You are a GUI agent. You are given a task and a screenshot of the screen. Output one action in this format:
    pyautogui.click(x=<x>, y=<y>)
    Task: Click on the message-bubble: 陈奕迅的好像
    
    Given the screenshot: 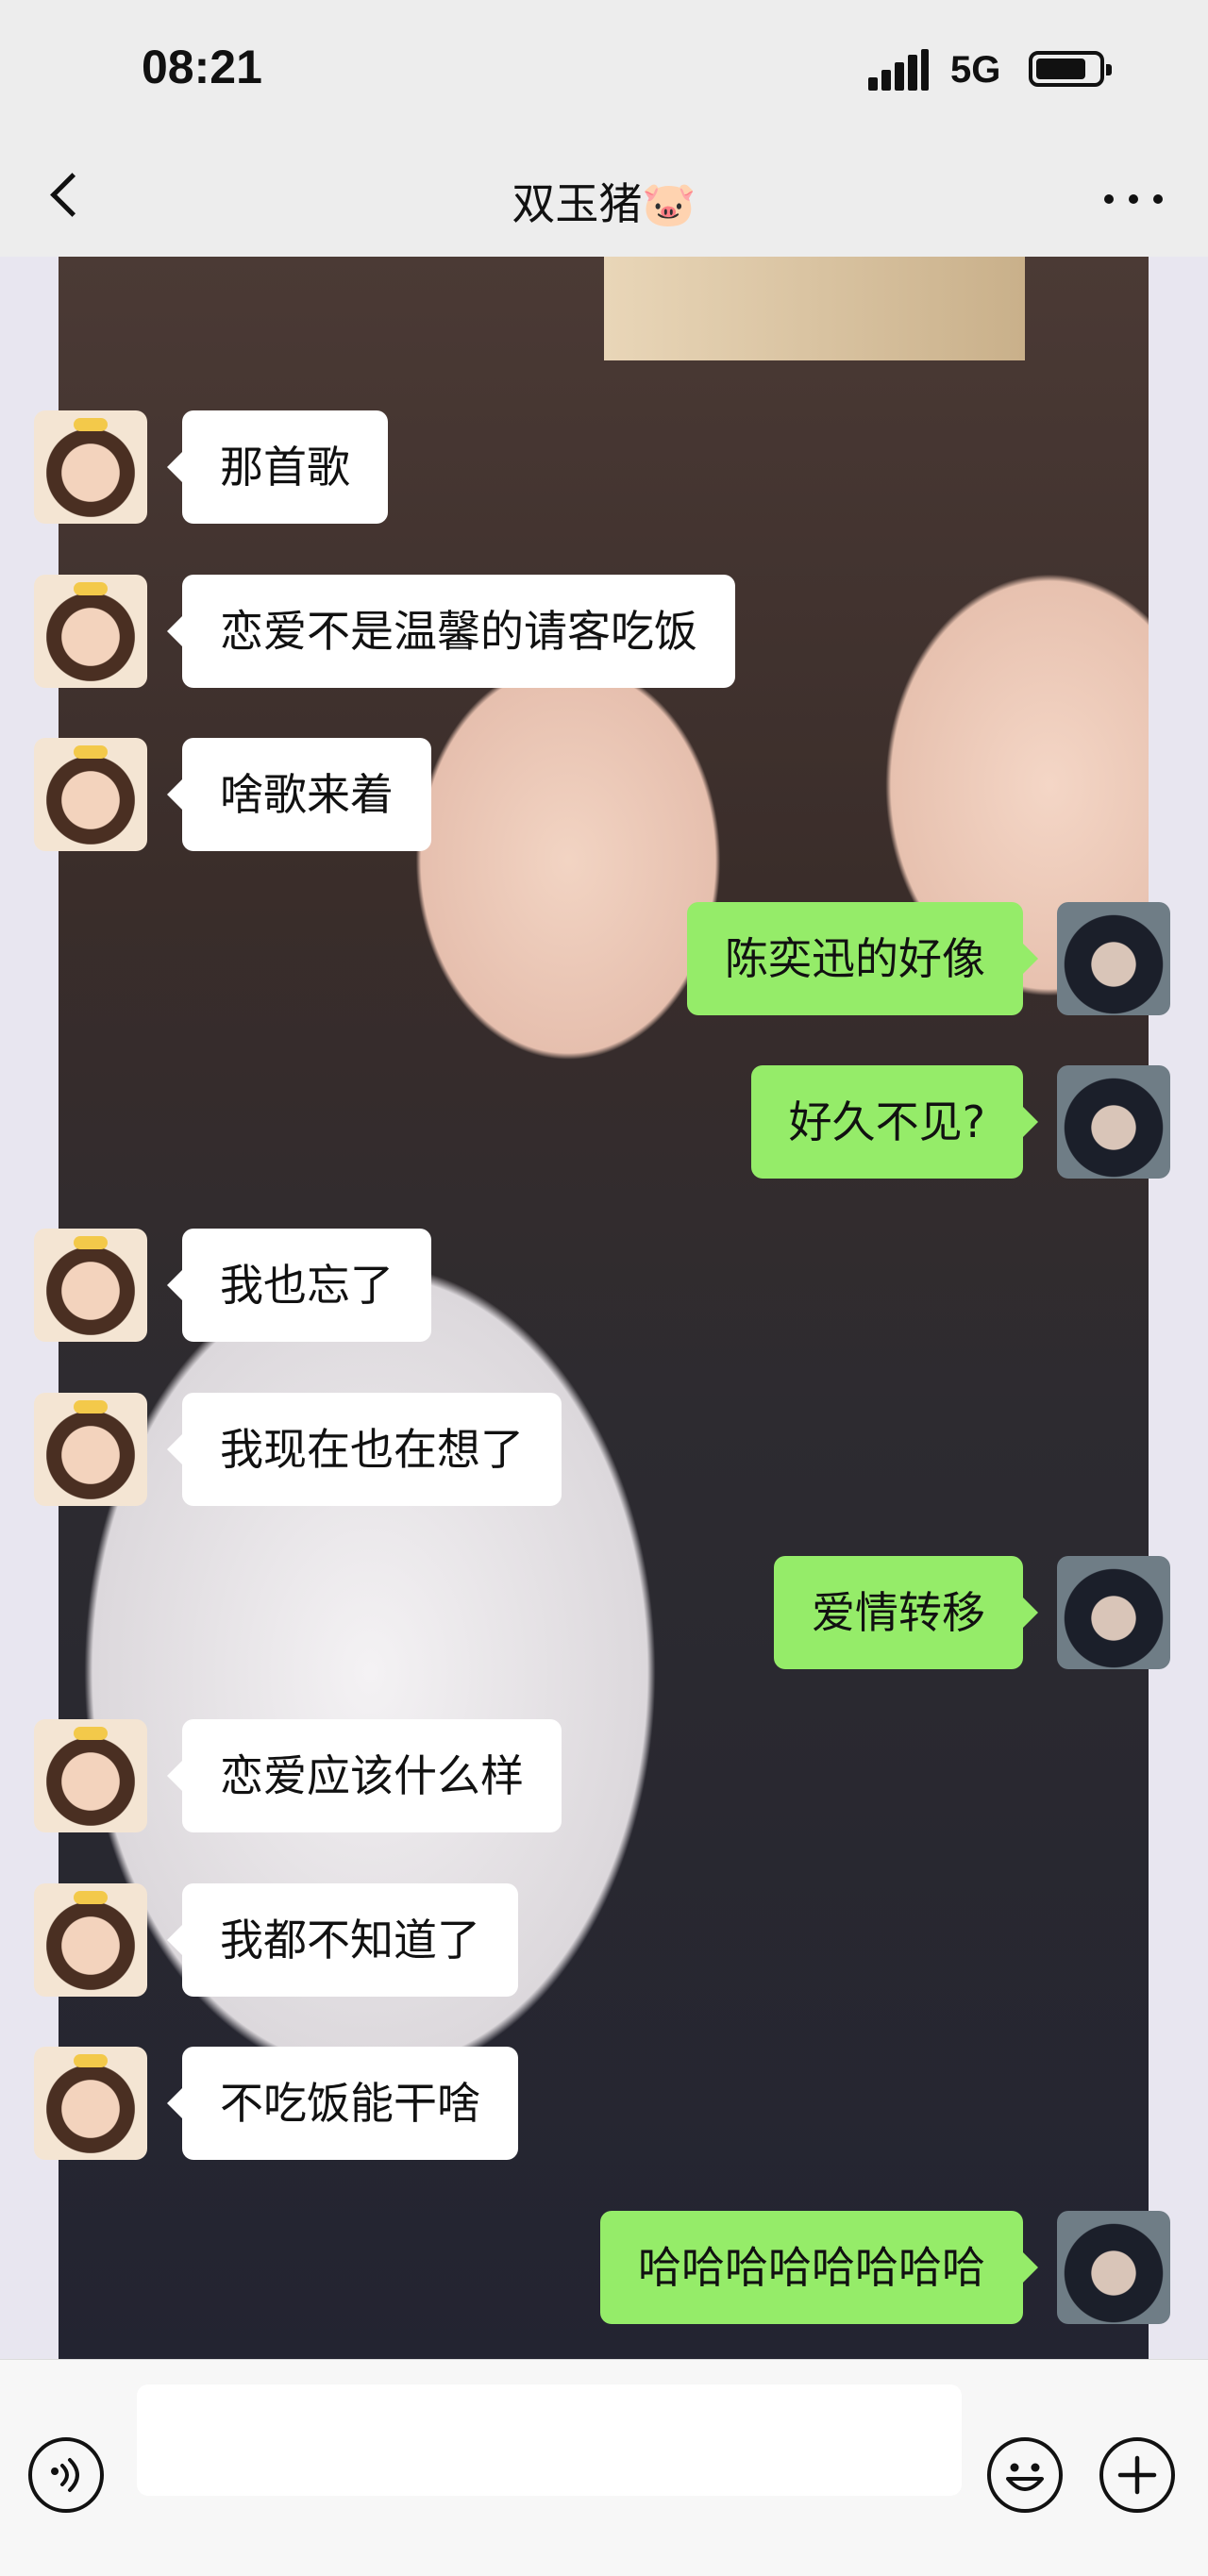 What is the action you would take?
    pyautogui.click(x=862, y=958)
    